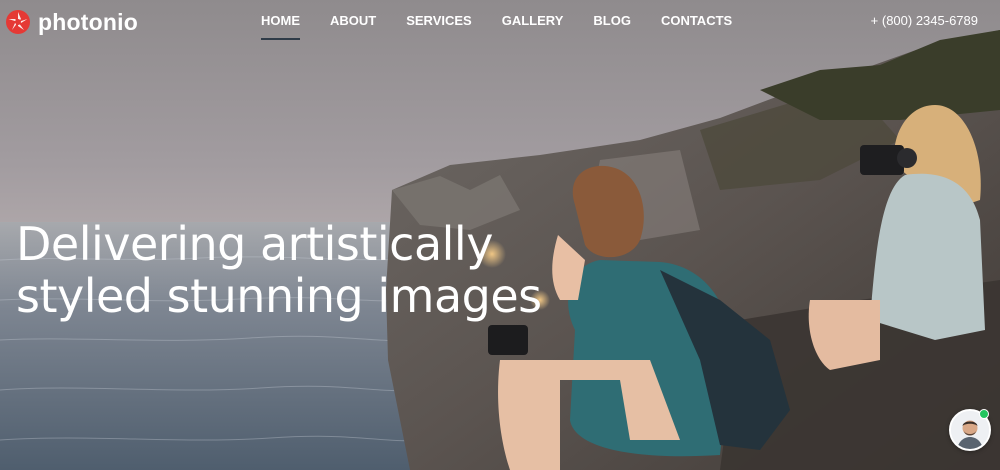 This screenshot has height=470, width=1000. What do you see at coordinates (353, 27) in the screenshot?
I see `nav-item-about: ABOUT` at bounding box center [353, 27].